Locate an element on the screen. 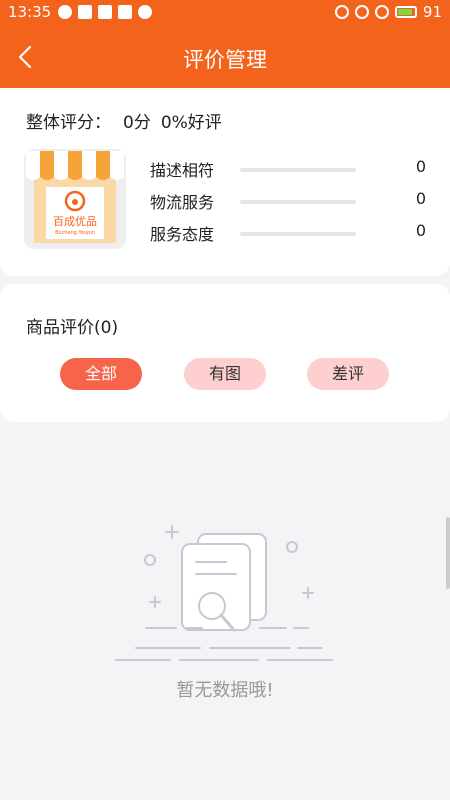 The height and width of the screenshot is (800, 450). wifi-icon is located at coordinates (361, 12).